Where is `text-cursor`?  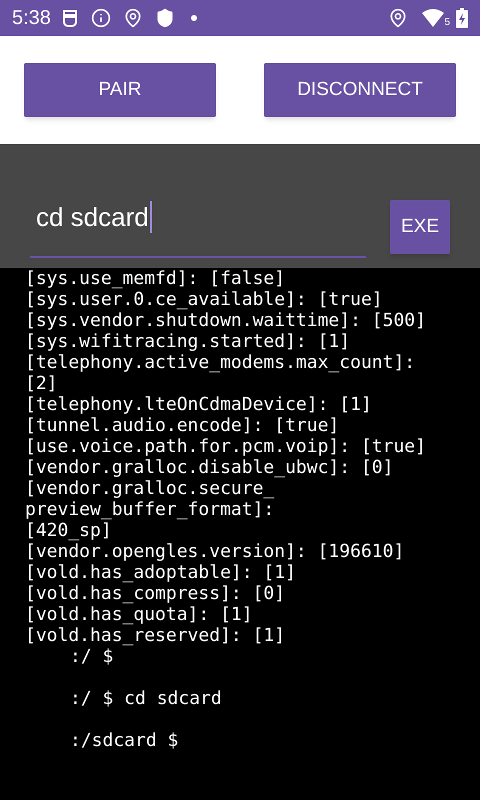 text-cursor is located at coordinates (151, 217).